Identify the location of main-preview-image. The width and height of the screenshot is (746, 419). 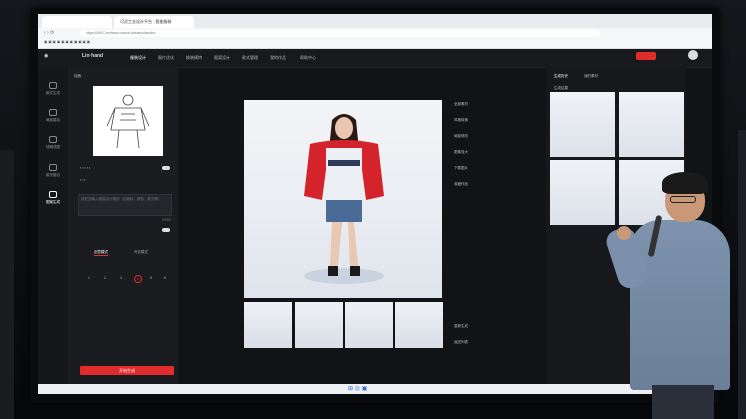
(343, 199).